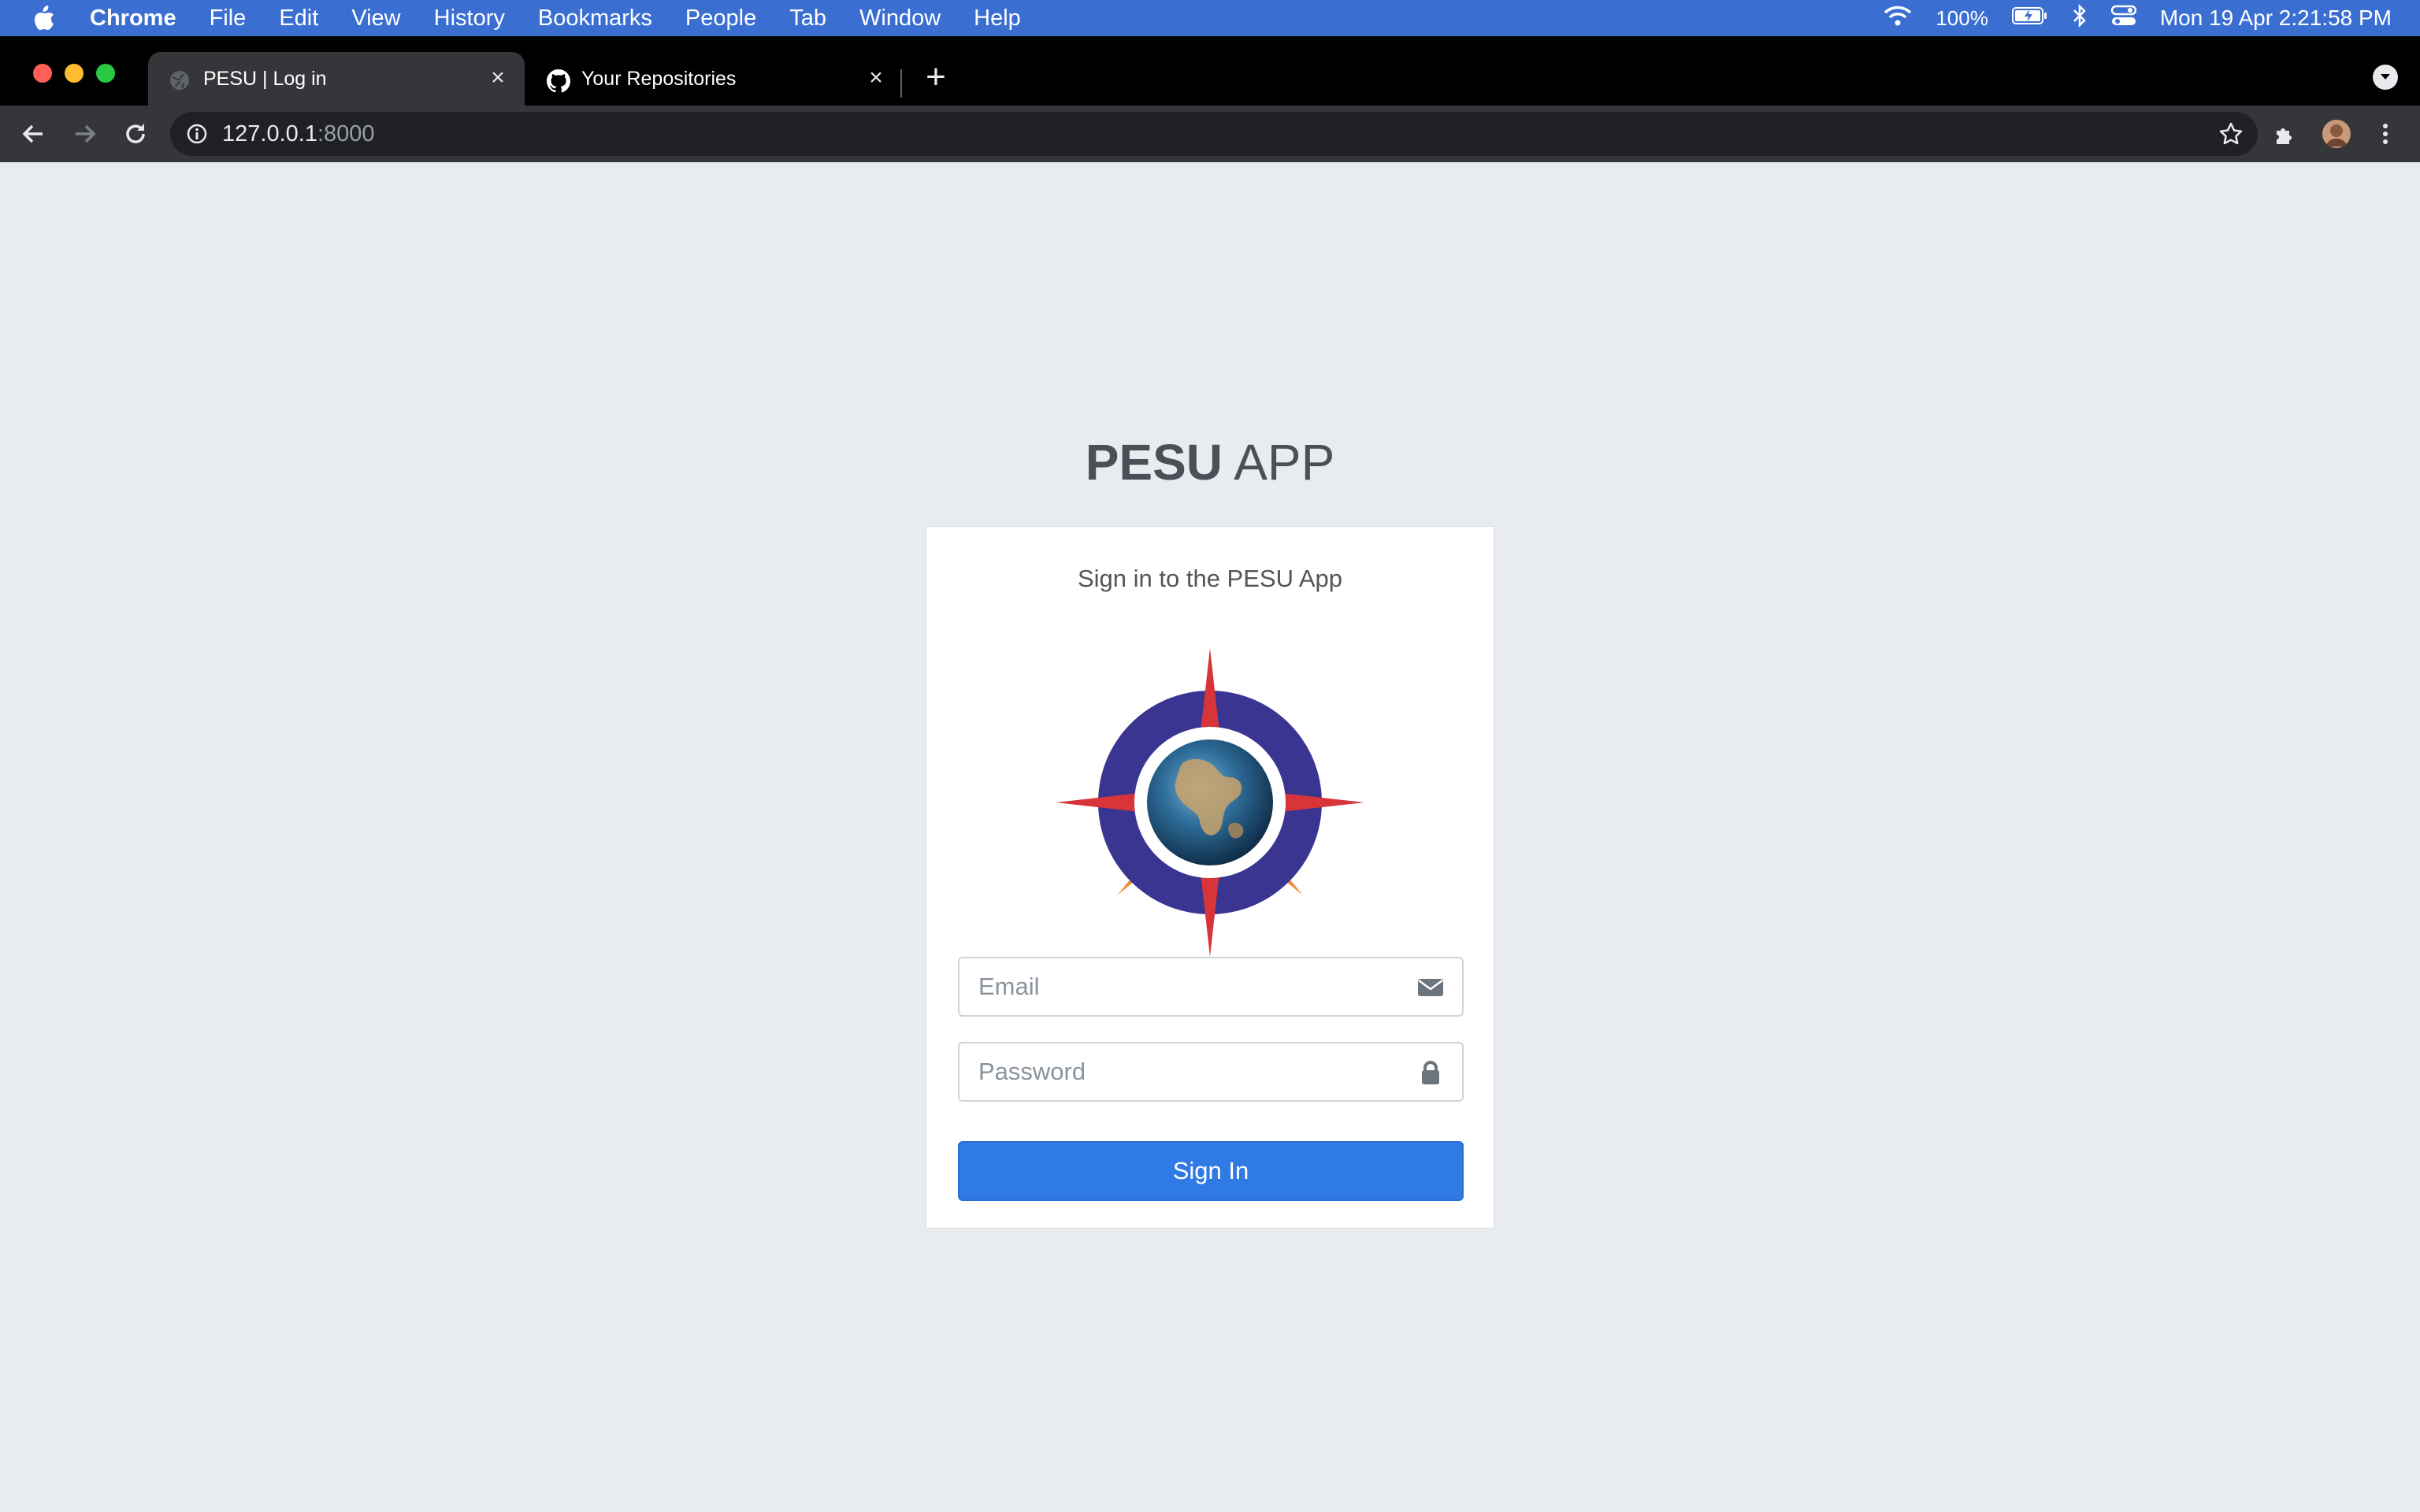 This screenshot has width=2420, height=1512. I want to click on battery-icon, so click(2029, 18).